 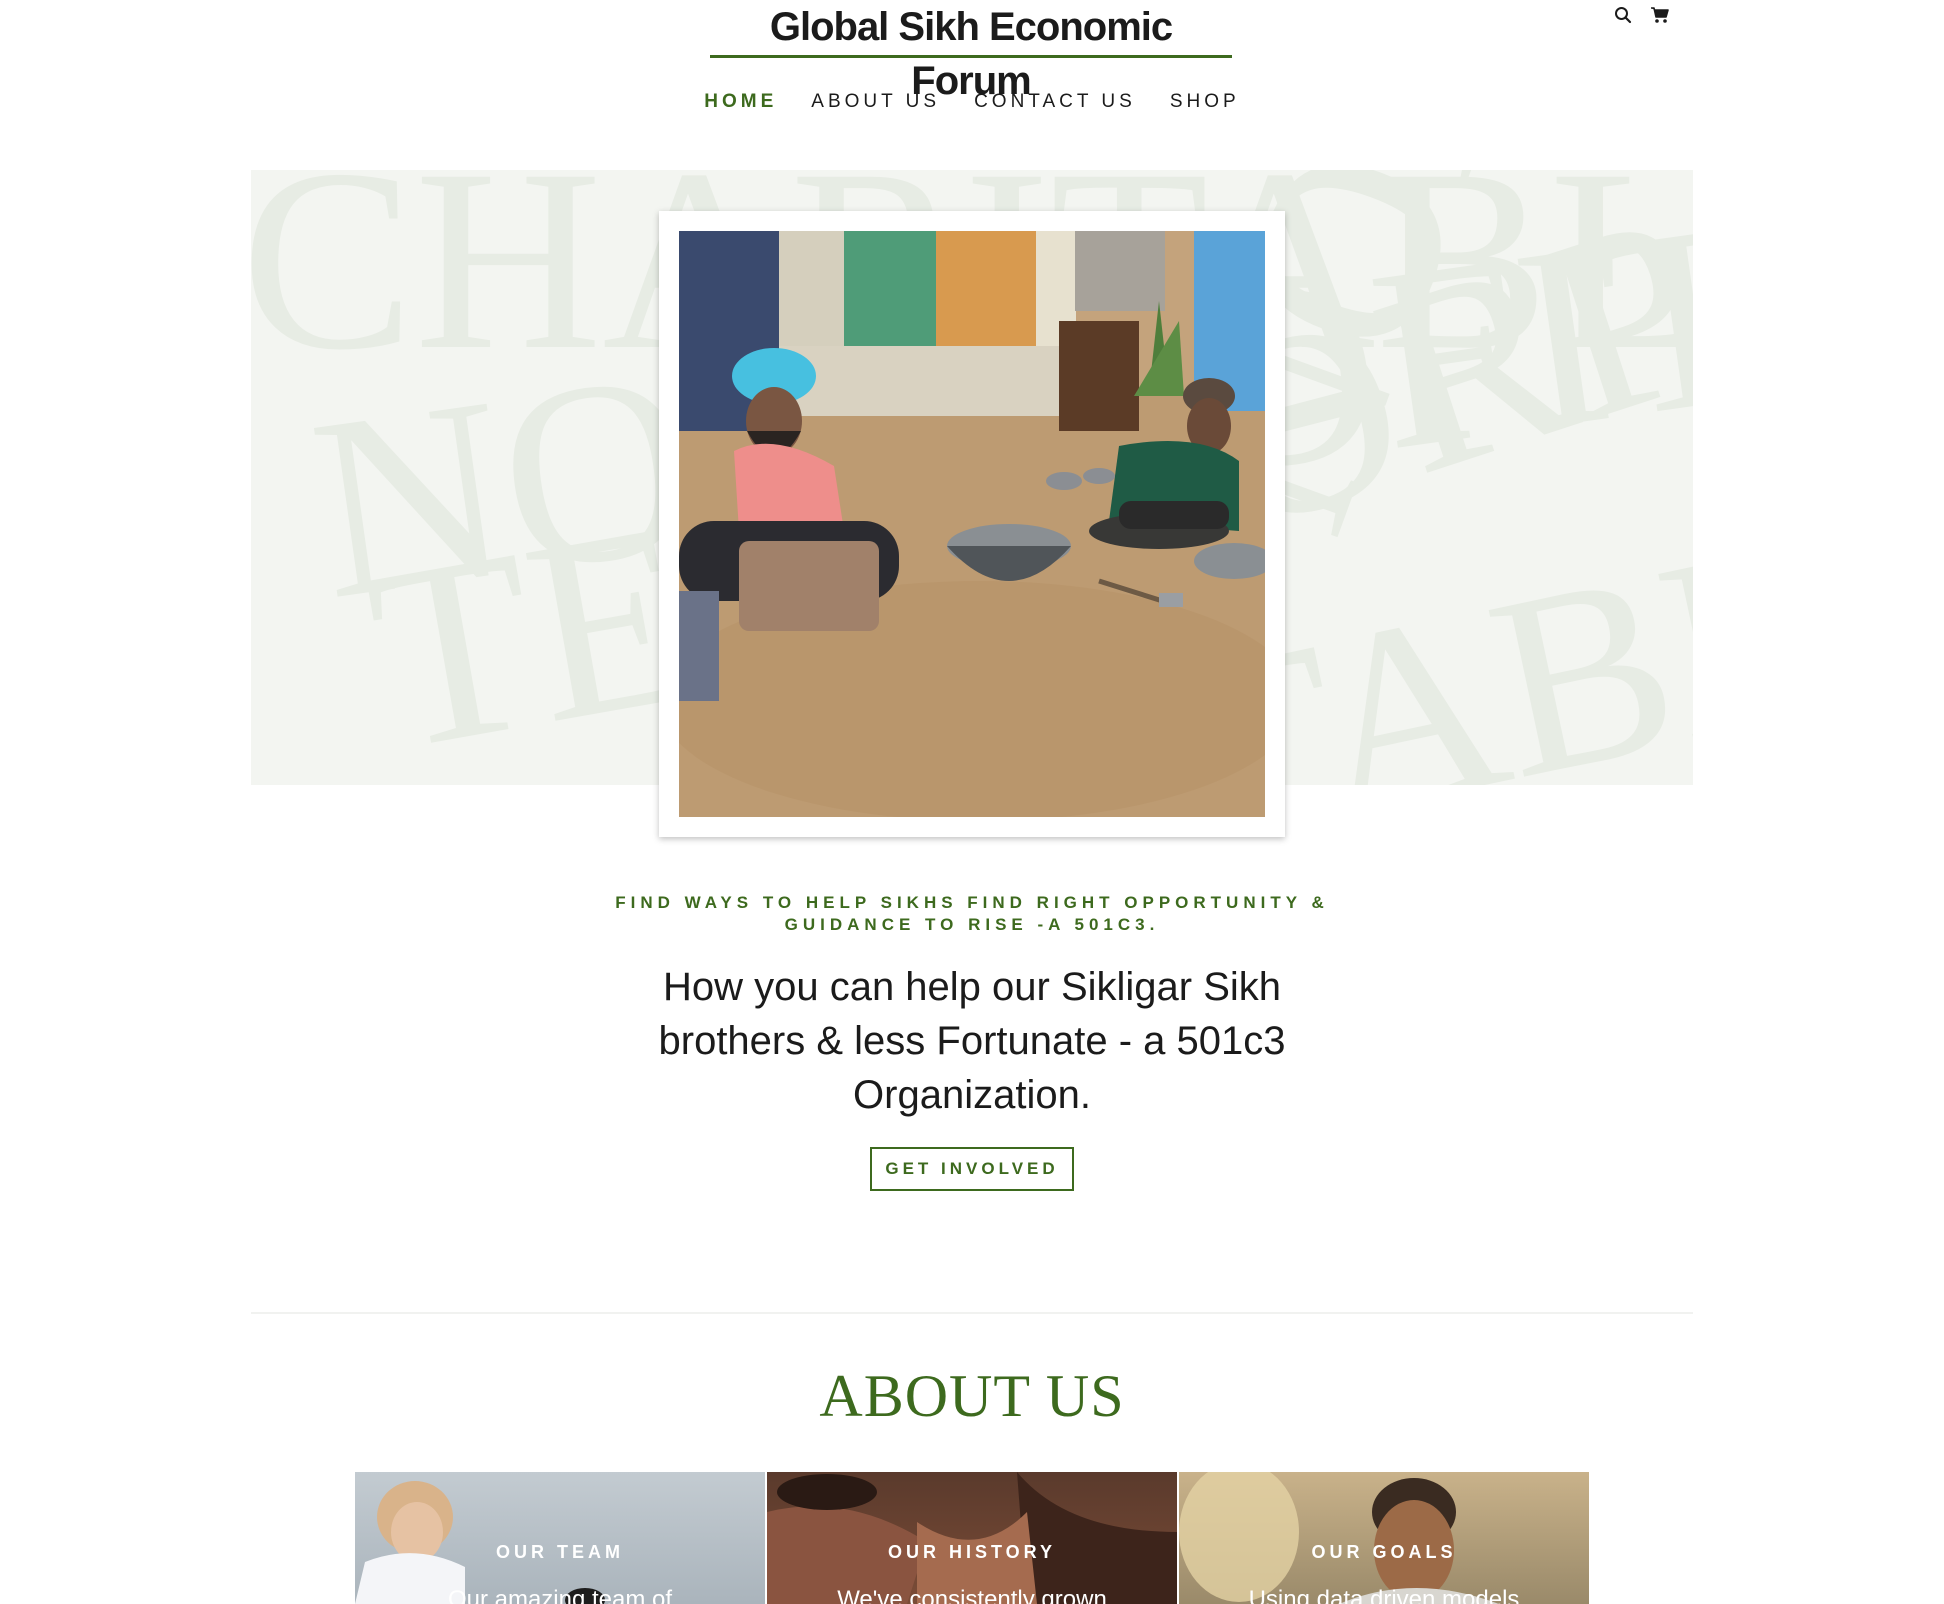 I want to click on hero-photo, so click(x=972, y=524).